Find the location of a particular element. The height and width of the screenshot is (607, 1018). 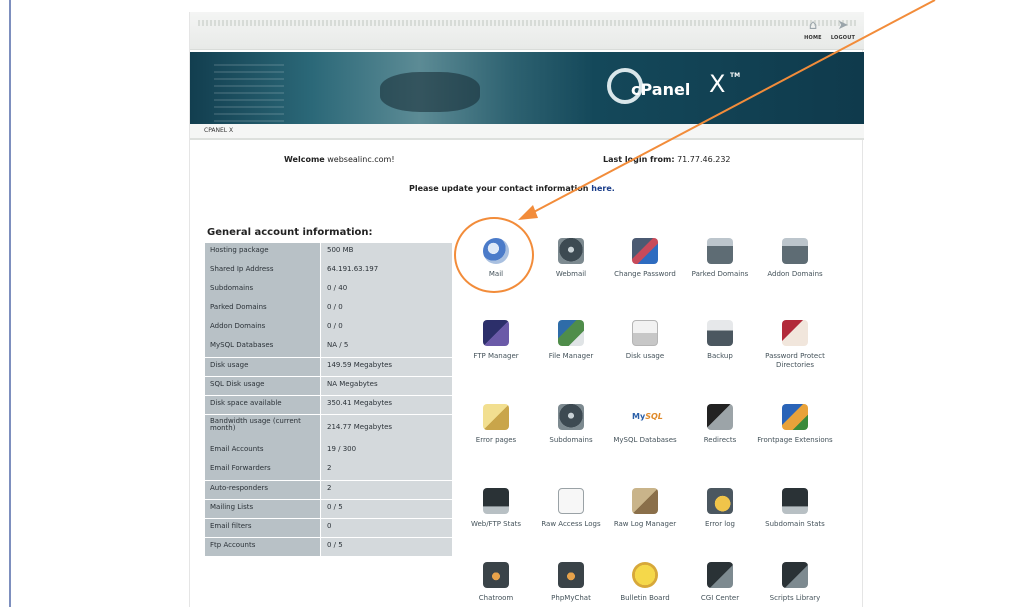

error-pages-icon is located at coordinates (496, 417).